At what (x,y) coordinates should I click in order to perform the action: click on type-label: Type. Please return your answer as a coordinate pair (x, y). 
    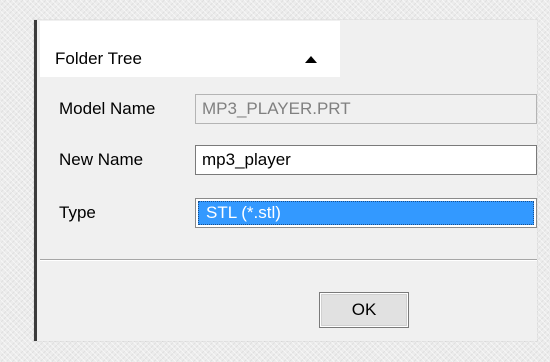
    Looking at the image, I should click on (77, 212).